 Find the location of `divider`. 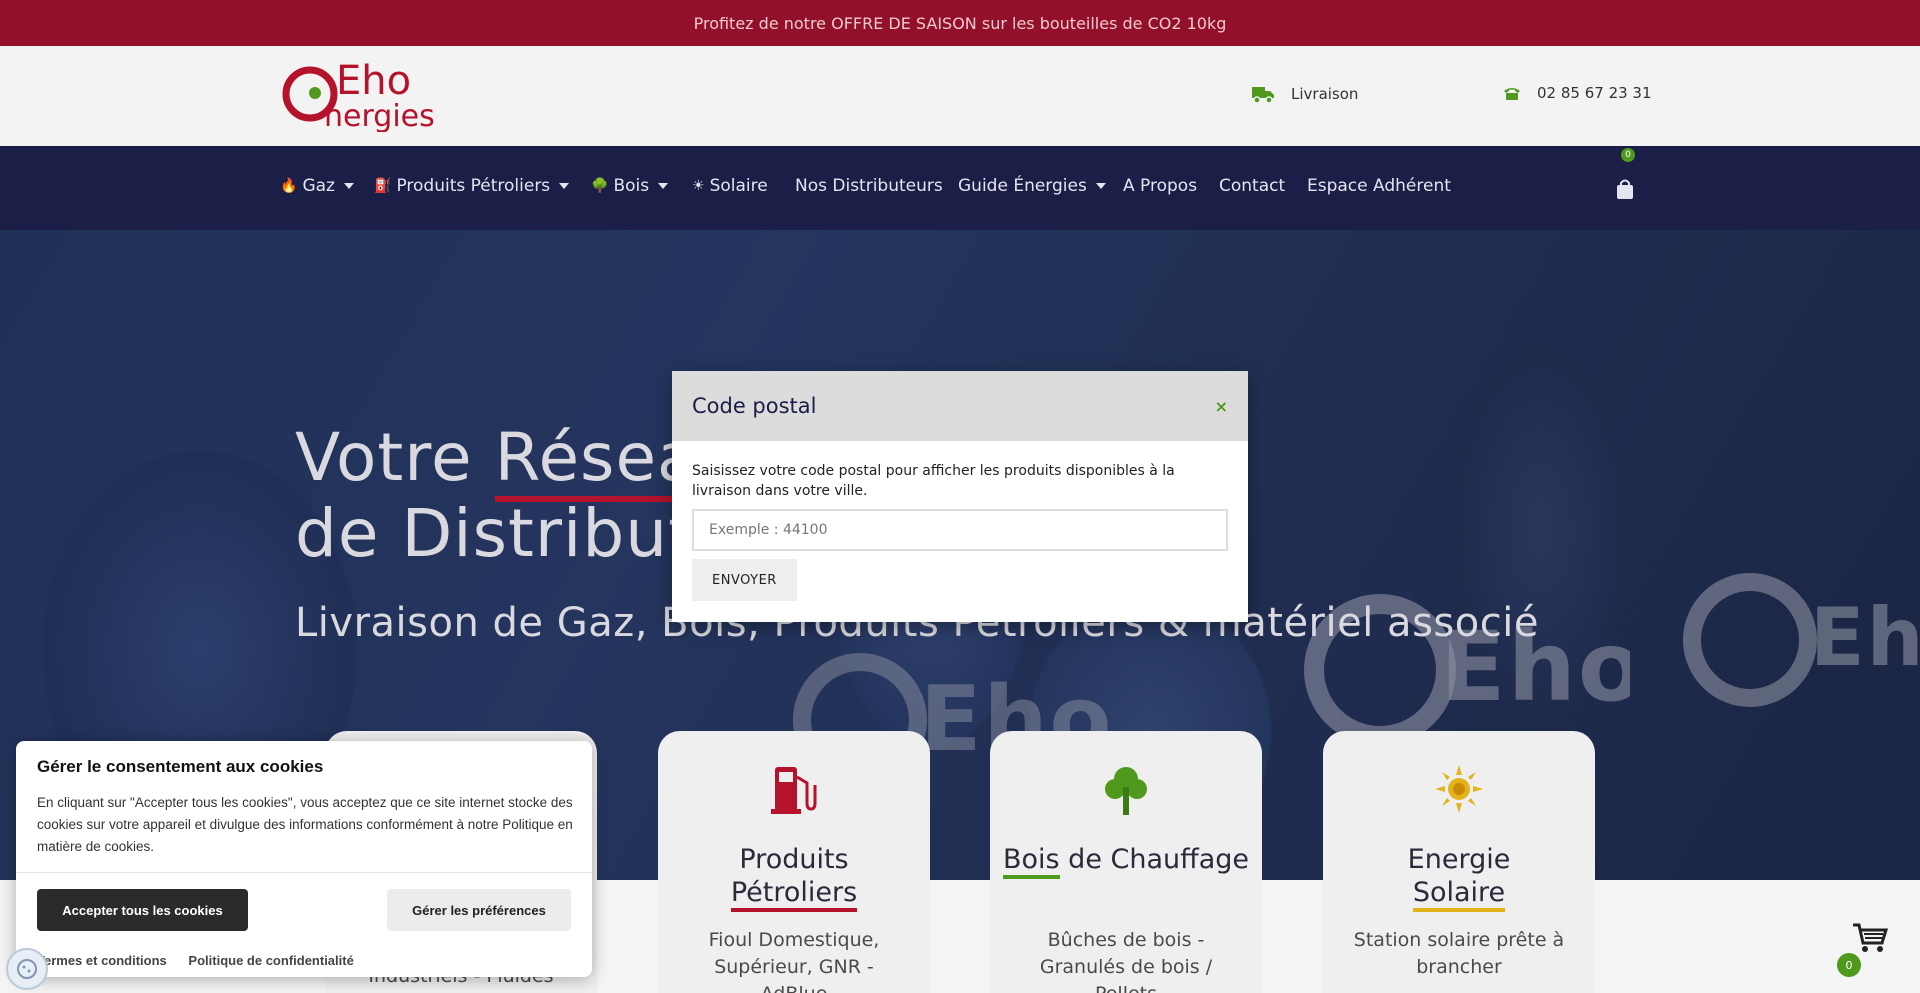

divider is located at coordinates (304, 872).